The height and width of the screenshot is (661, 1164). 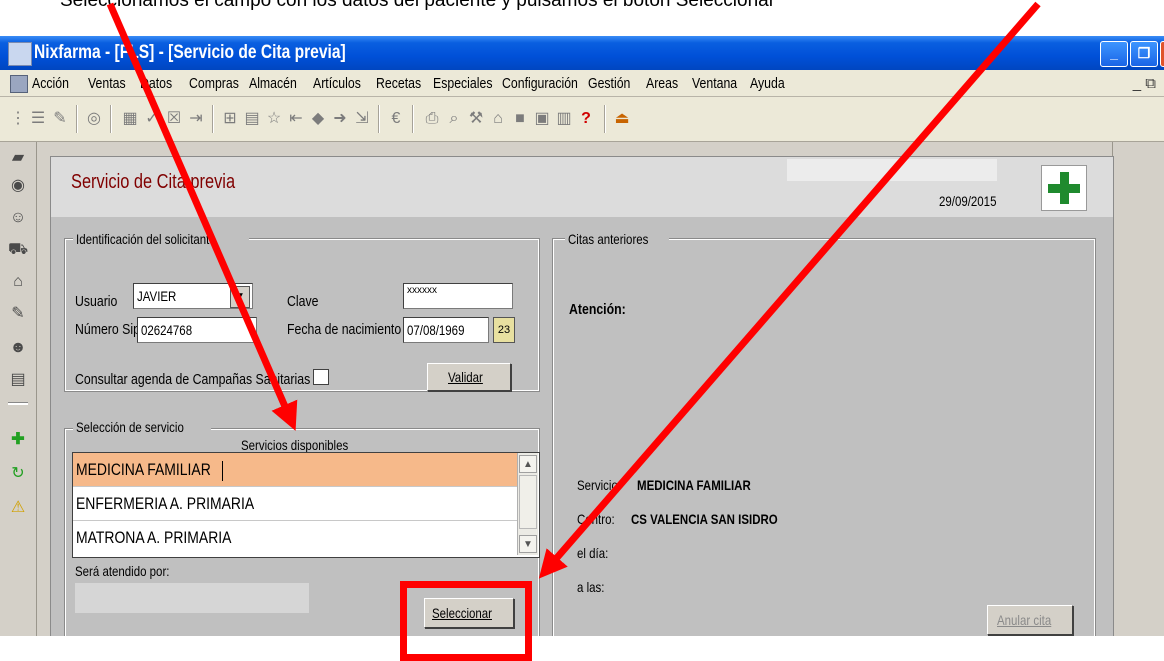 I want to click on forward-arrow-icon: ➜, so click(x=340, y=119).